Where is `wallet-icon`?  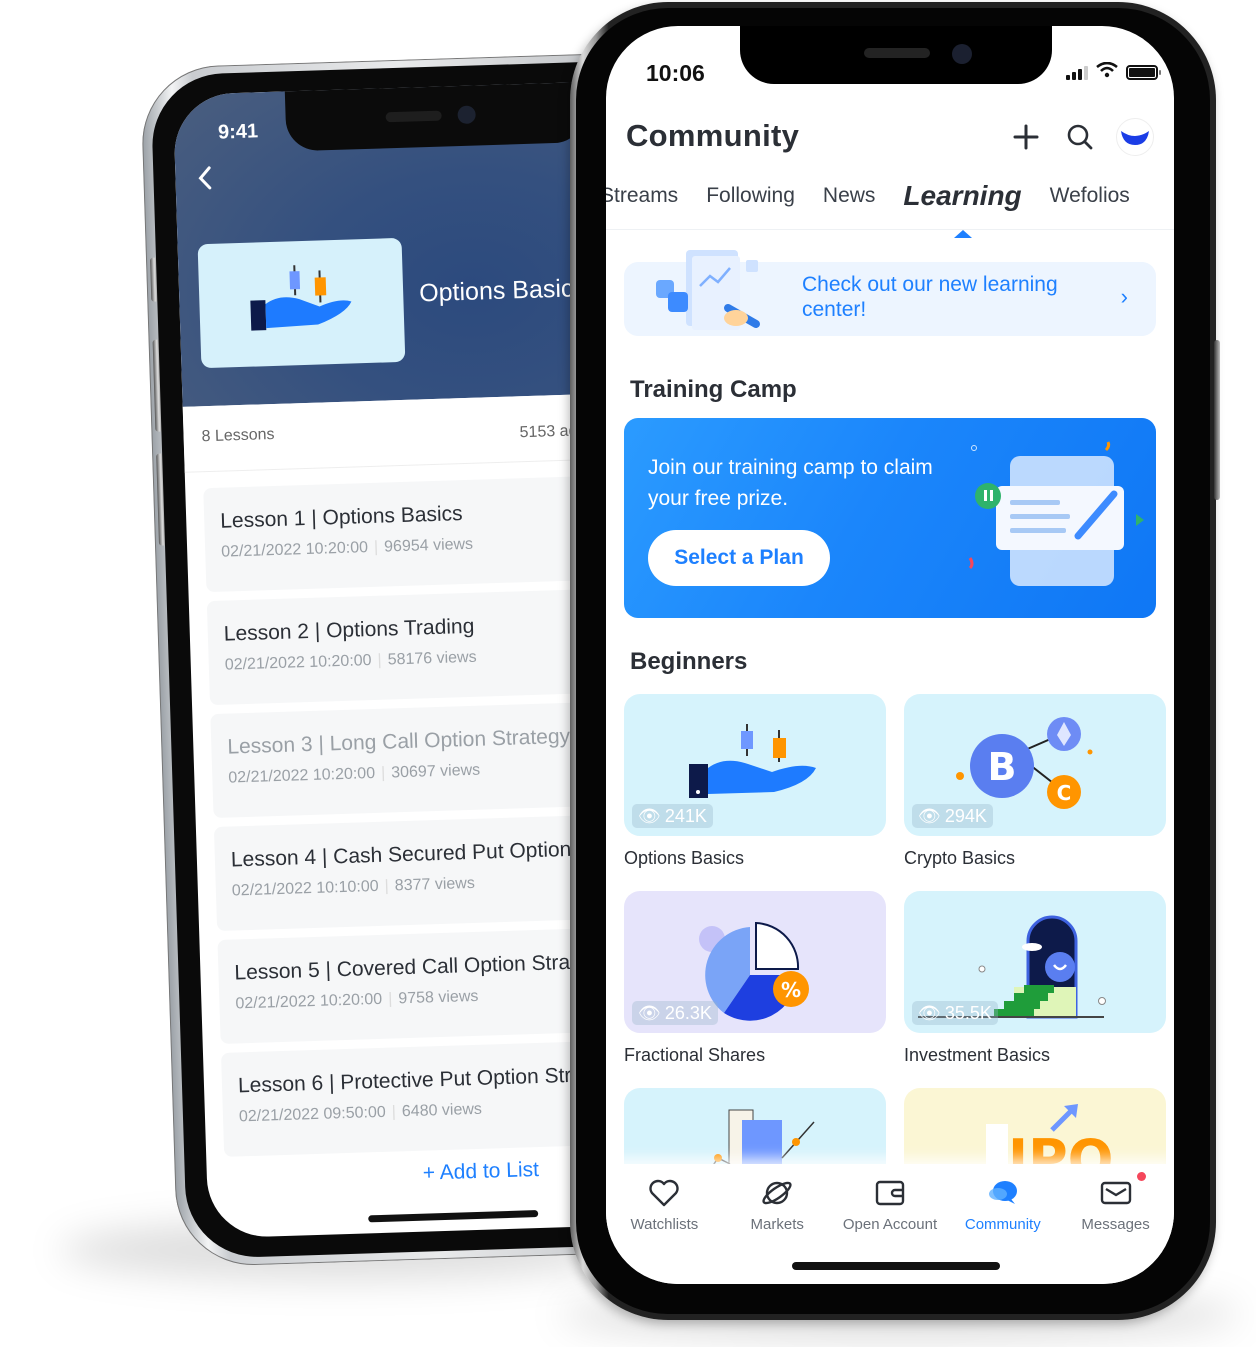 wallet-icon is located at coordinates (890, 1193).